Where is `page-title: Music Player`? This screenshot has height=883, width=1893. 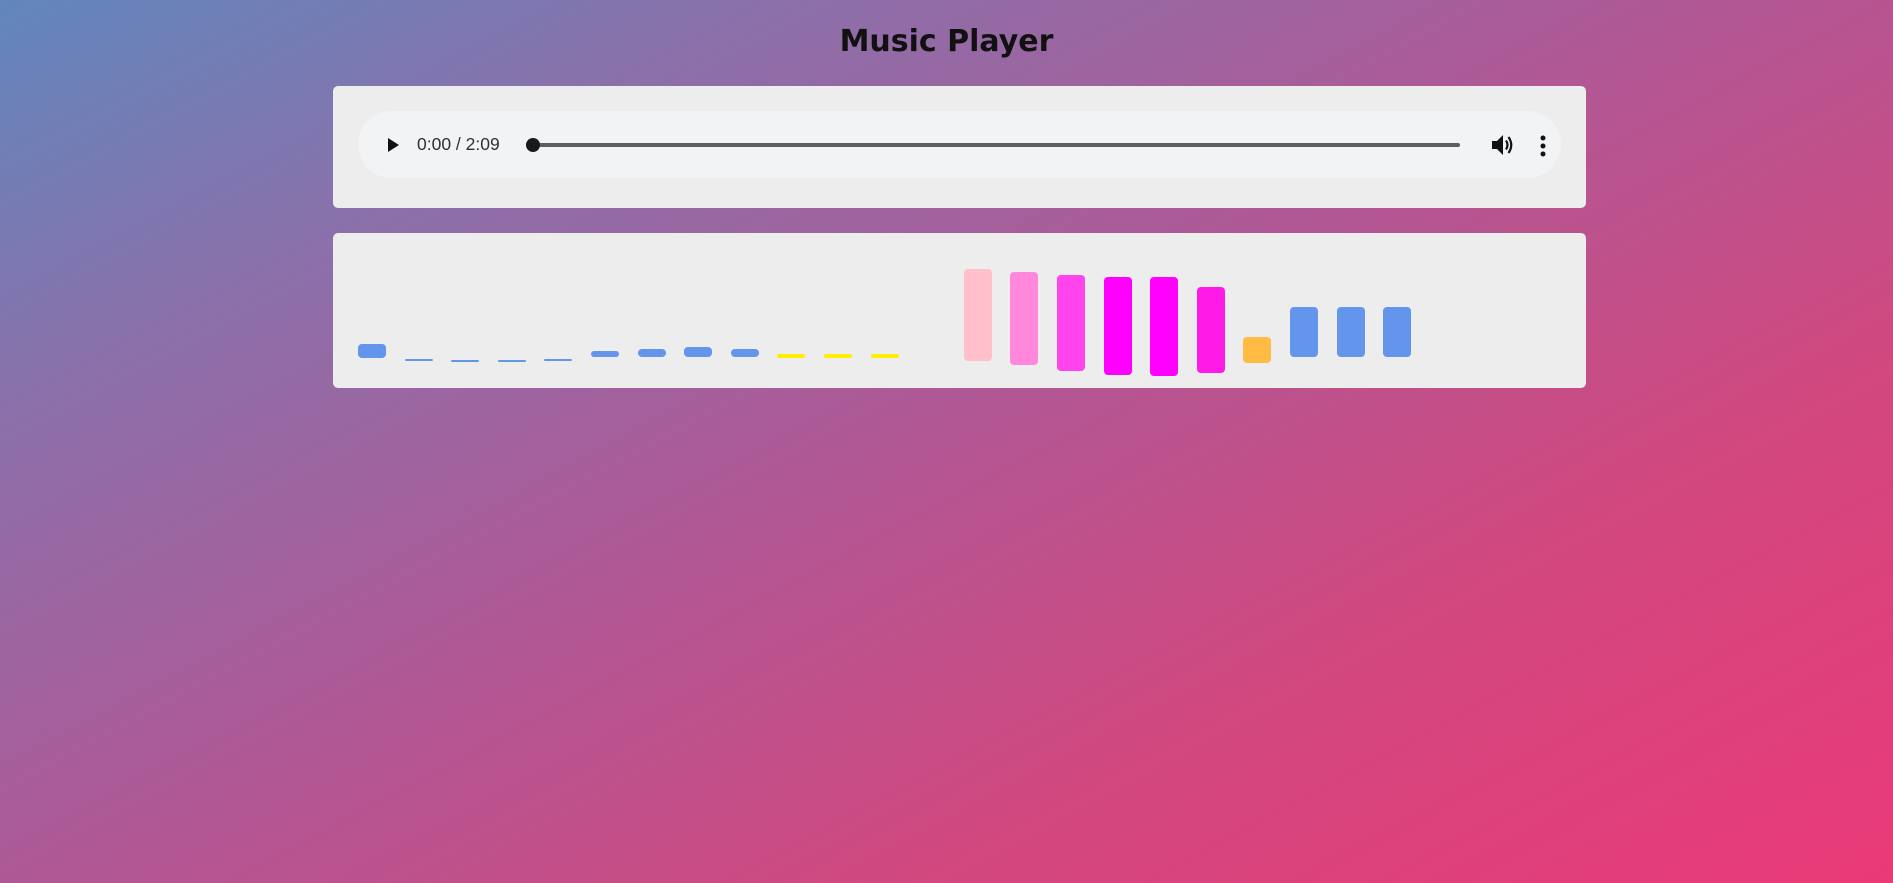
page-title: Music Player is located at coordinates (946, 41).